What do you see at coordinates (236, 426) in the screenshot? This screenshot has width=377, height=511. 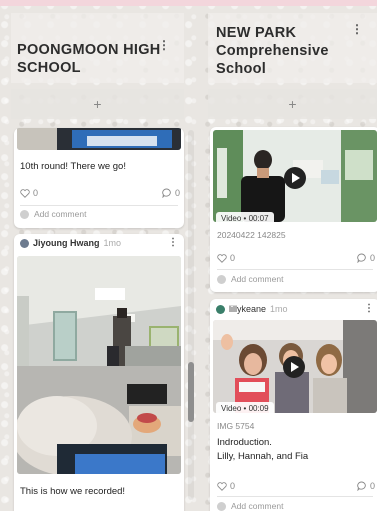 I see `video-filename: IMG 5754` at bounding box center [236, 426].